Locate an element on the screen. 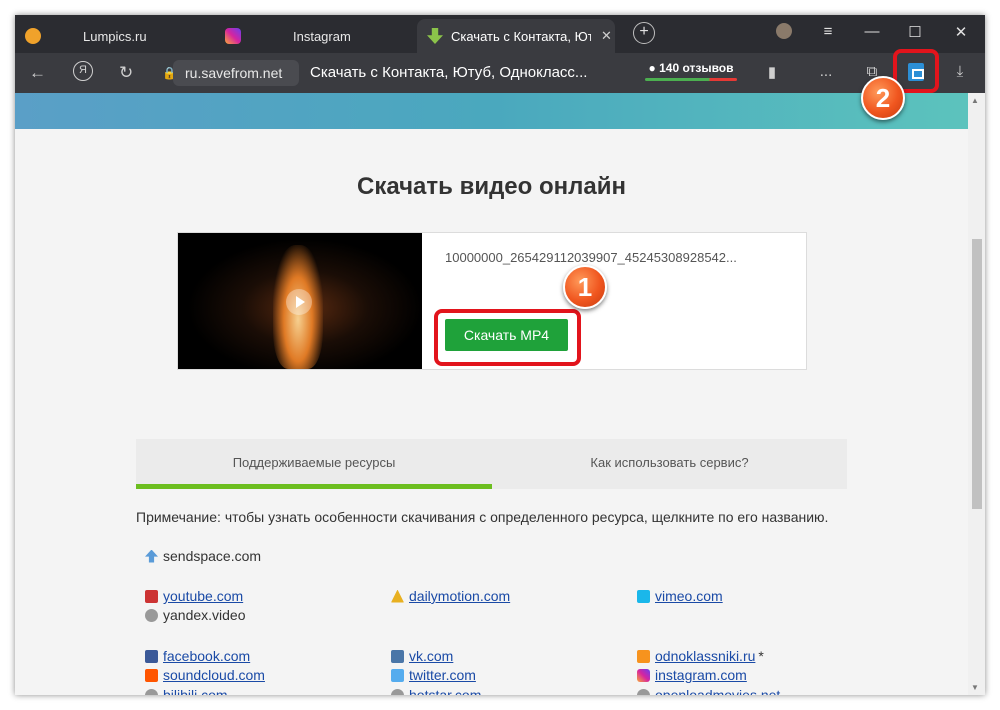 This screenshot has width=1000, height=710. odnoklassniki-icon is located at coordinates (643, 656).